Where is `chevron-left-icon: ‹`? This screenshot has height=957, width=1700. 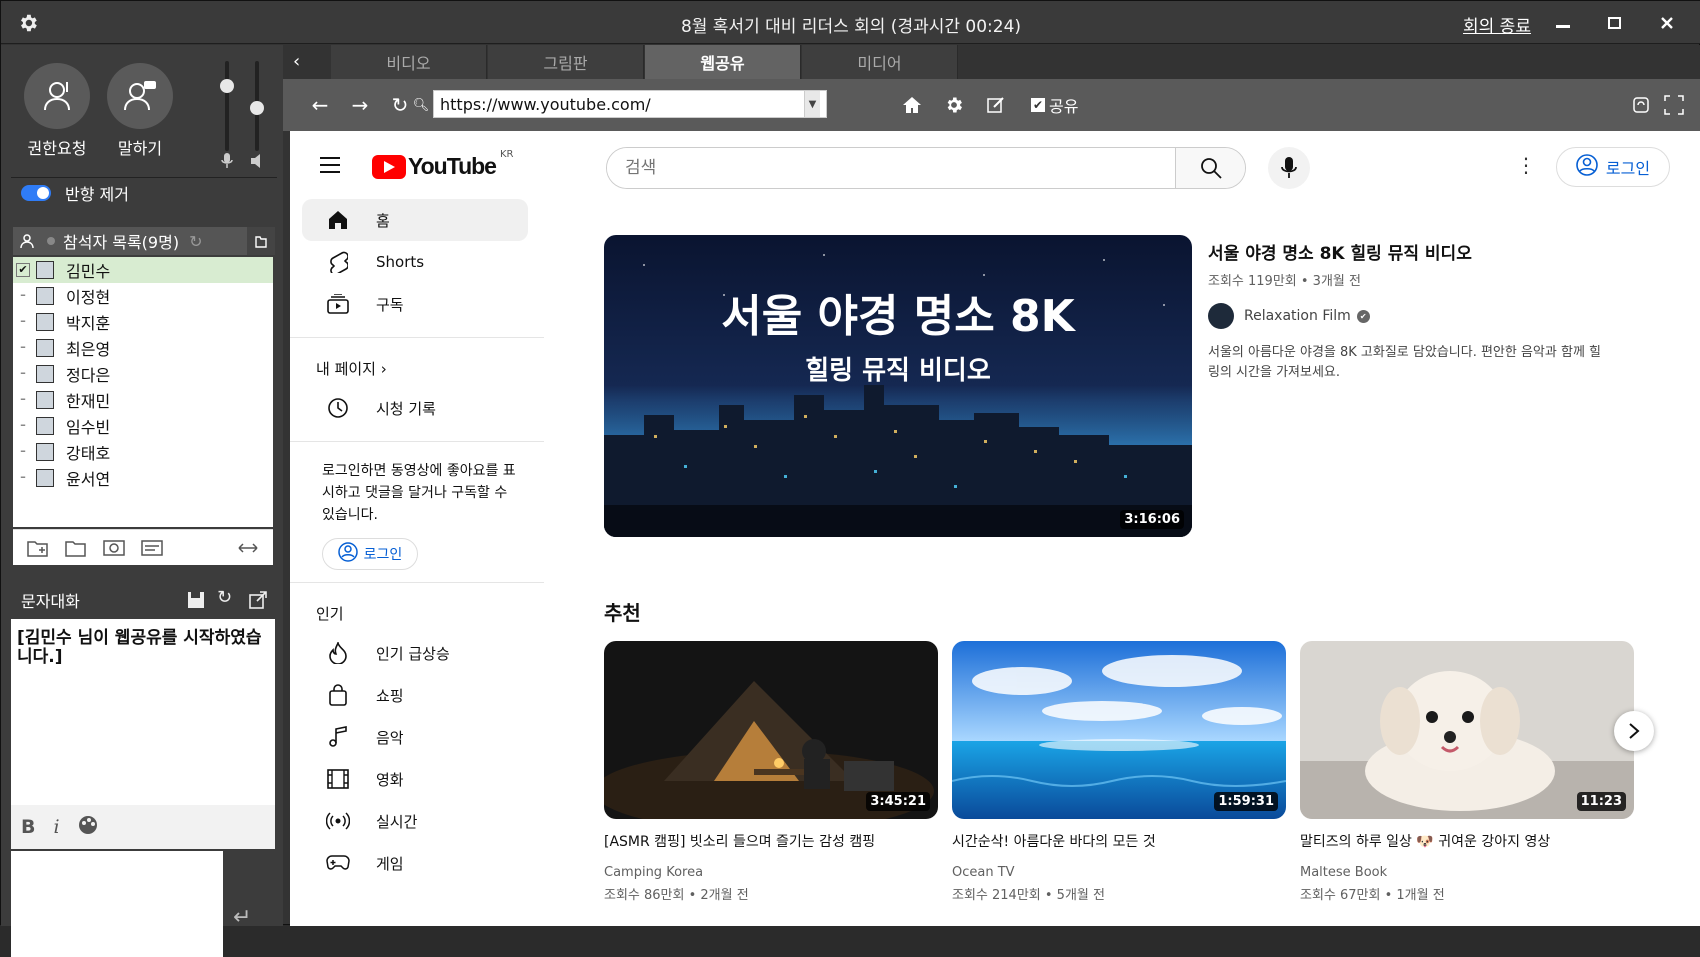 chevron-left-icon: ‹ is located at coordinates (296, 61).